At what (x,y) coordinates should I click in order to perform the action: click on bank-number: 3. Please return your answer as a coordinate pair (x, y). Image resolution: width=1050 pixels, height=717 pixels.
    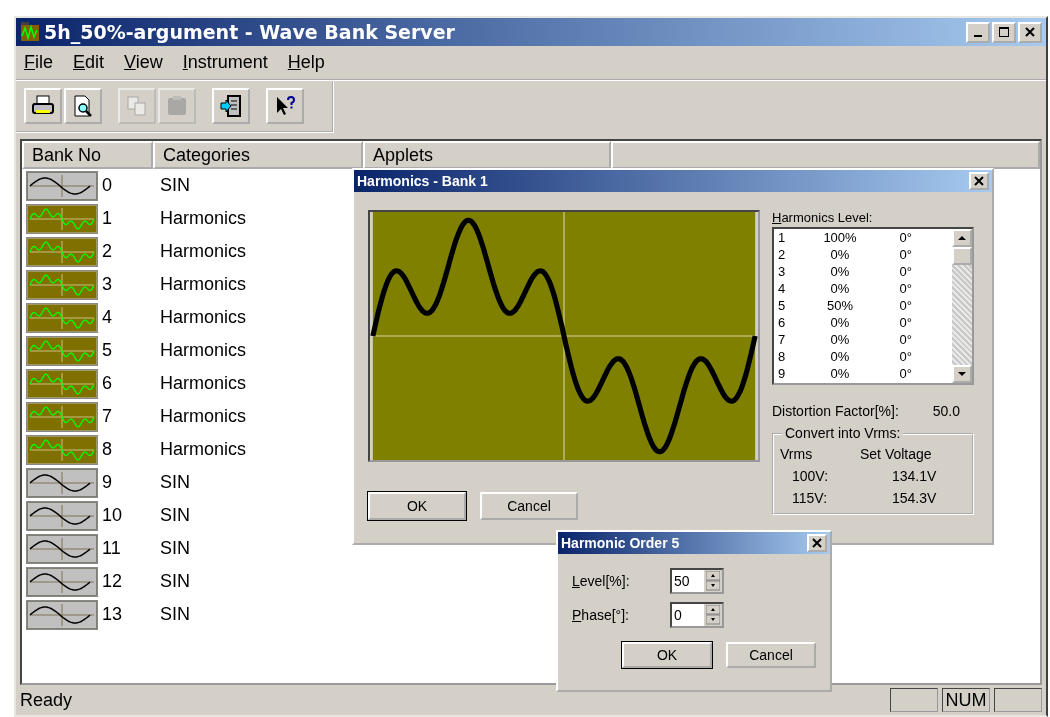
    Looking at the image, I should click on (107, 284).